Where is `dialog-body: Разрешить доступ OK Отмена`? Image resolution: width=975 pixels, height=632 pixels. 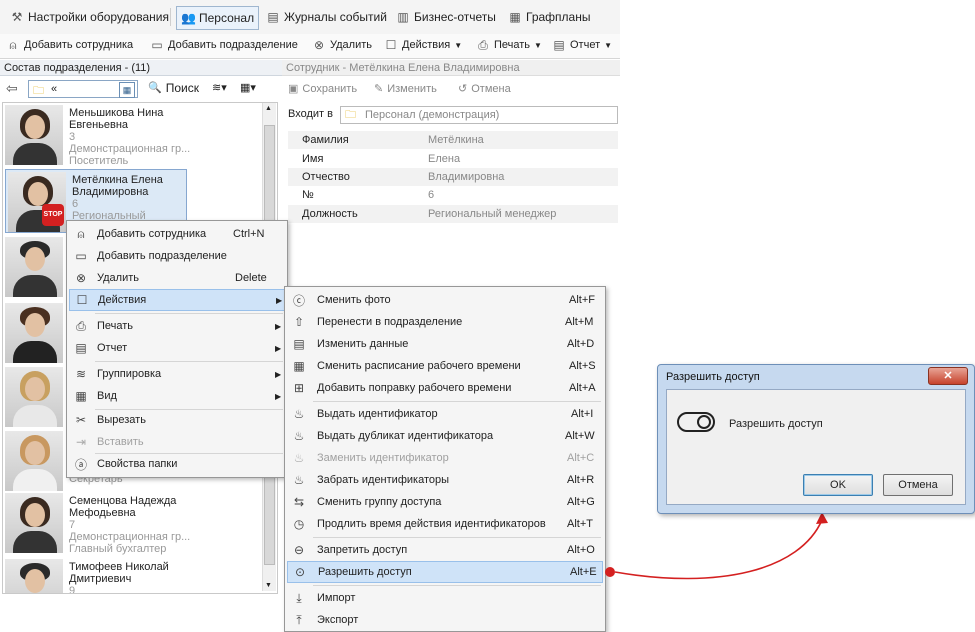
dialog-body: Разрешить доступ OK Отмена is located at coordinates (816, 447).